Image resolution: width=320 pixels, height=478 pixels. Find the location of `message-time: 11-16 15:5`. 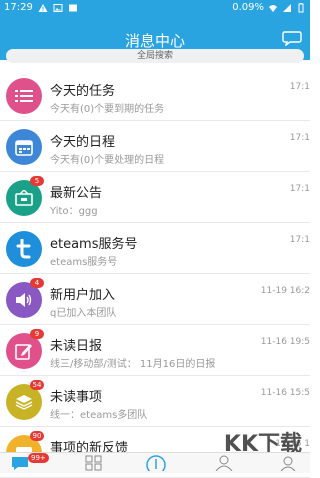

message-time: 11-16 15:5 is located at coordinates (285, 393).